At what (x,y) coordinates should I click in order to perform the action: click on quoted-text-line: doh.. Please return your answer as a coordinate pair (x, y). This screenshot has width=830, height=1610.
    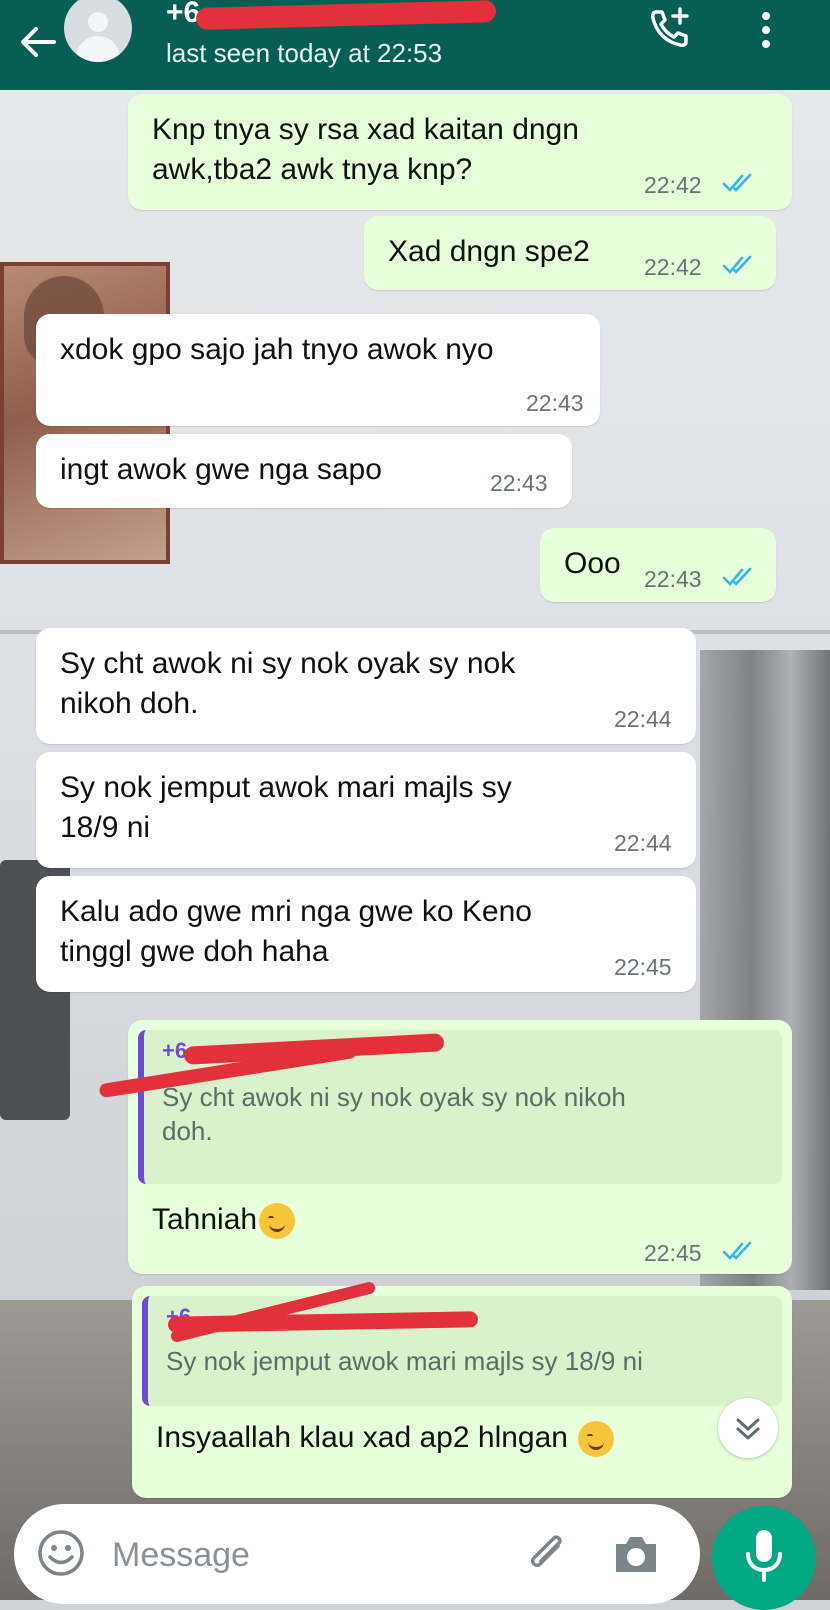
    Looking at the image, I should click on (187, 1131).